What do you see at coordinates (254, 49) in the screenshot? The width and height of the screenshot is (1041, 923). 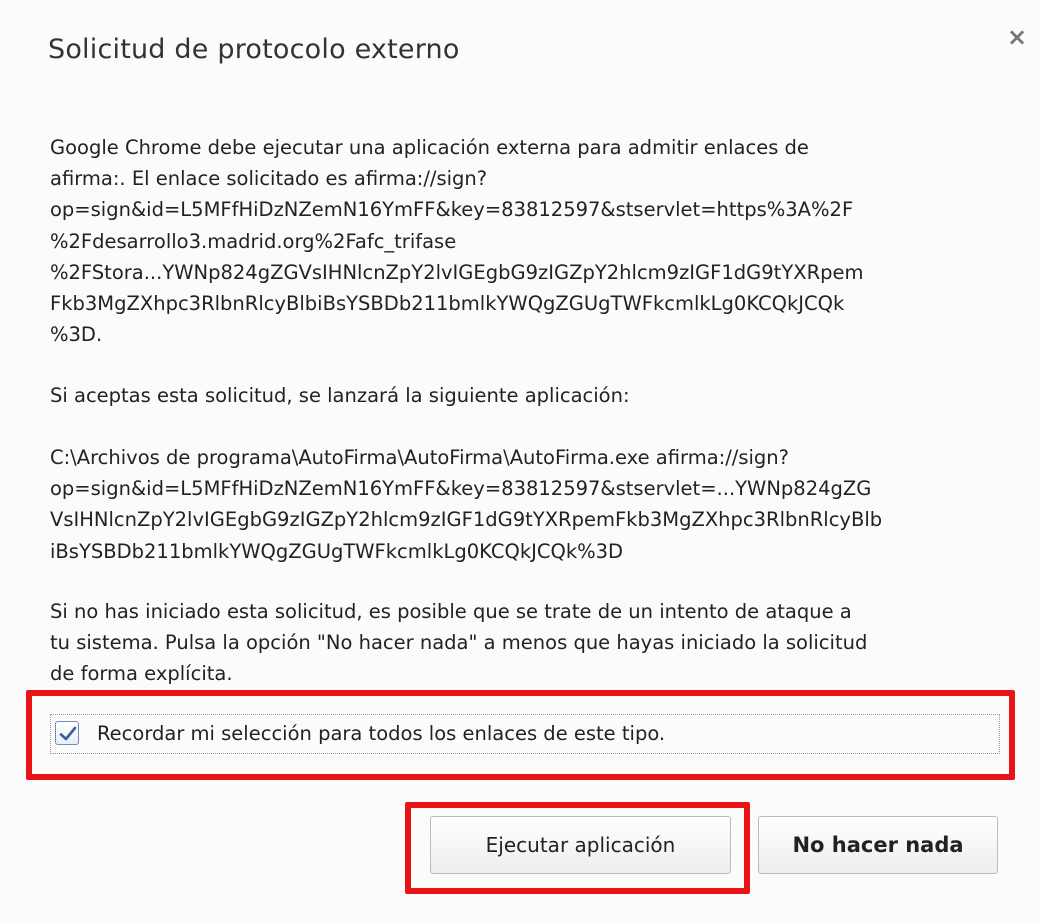 I see `dialog-title: Solicitud de protocolo externo` at bounding box center [254, 49].